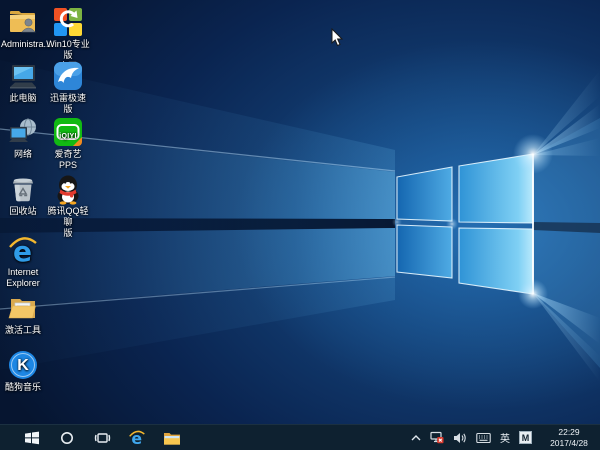  Describe the element at coordinates (569, 442) in the screenshot. I see `clock-date: 2017/4/28` at that location.